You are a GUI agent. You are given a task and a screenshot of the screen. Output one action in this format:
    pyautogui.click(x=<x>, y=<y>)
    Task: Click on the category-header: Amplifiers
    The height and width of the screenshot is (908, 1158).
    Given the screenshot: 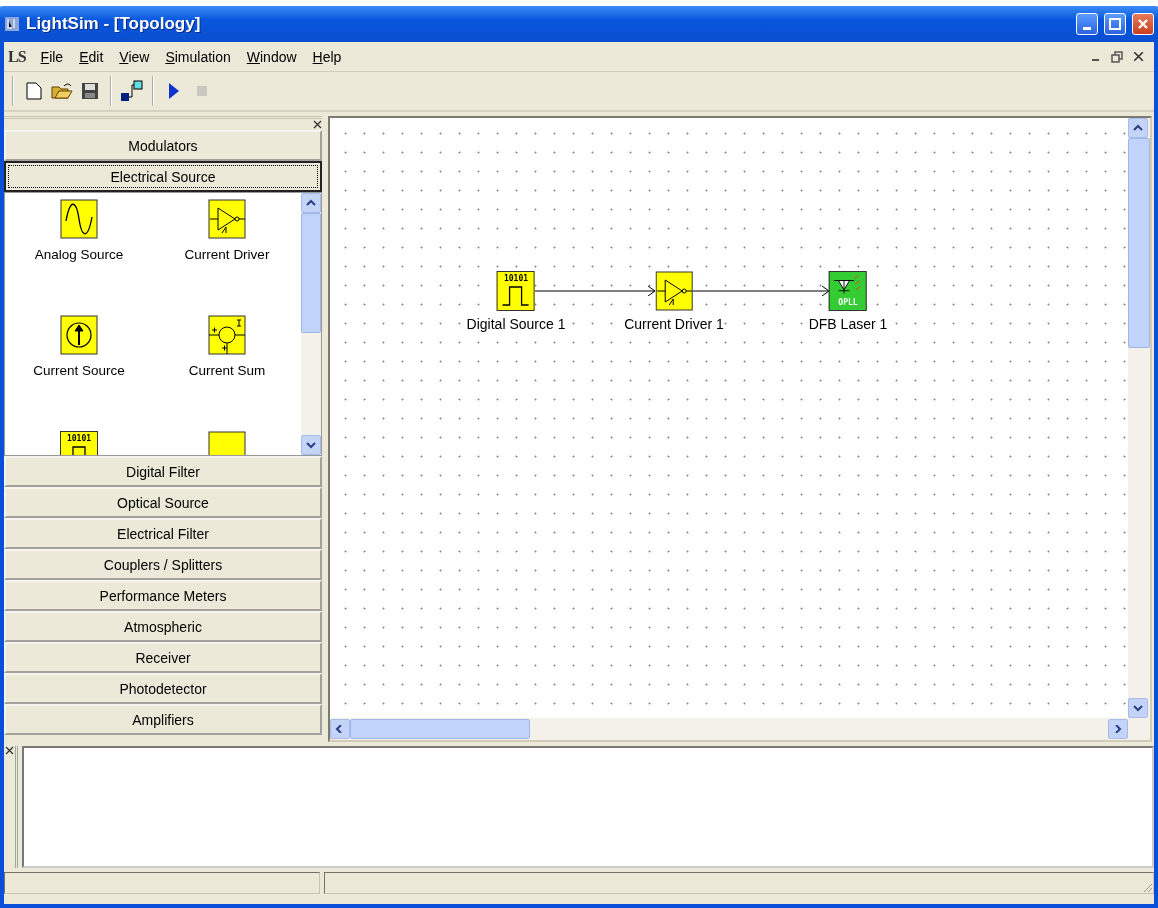 What is the action you would take?
    pyautogui.click(x=163, y=719)
    